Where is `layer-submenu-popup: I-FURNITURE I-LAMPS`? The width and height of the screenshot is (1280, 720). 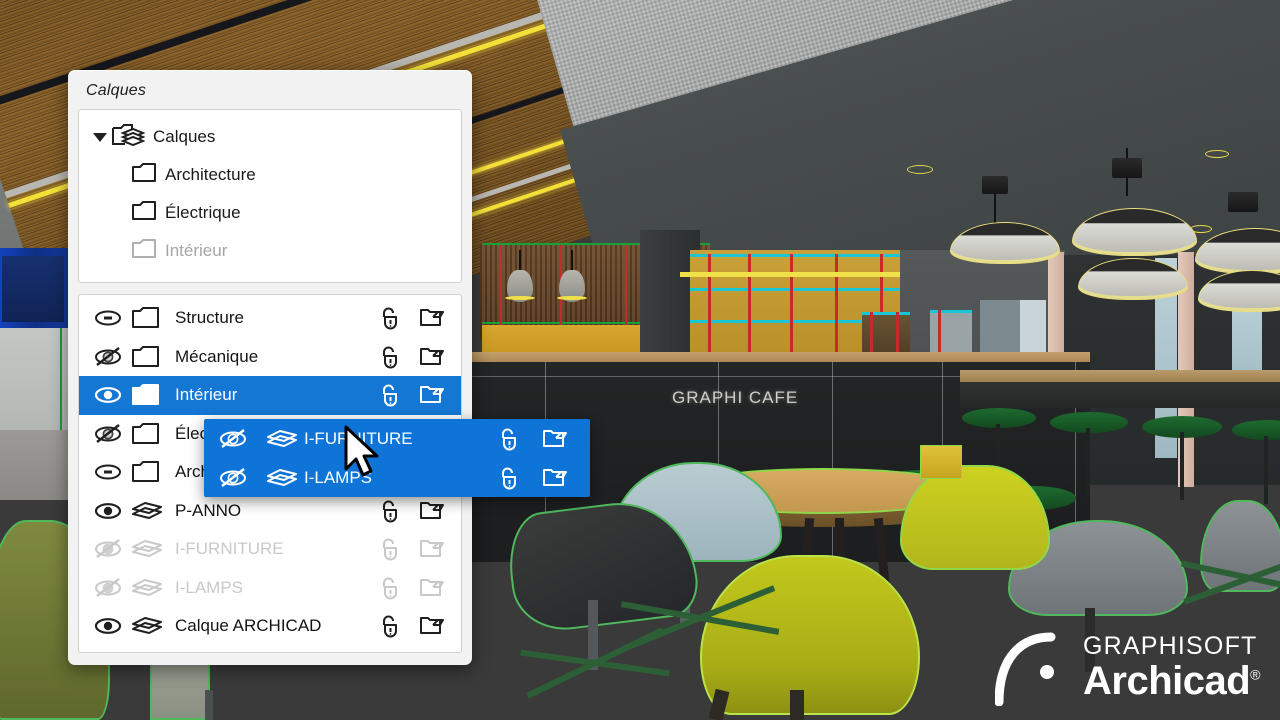
layer-submenu-popup: I-FURNITURE I-LAMPS is located at coordinates (397, 458).